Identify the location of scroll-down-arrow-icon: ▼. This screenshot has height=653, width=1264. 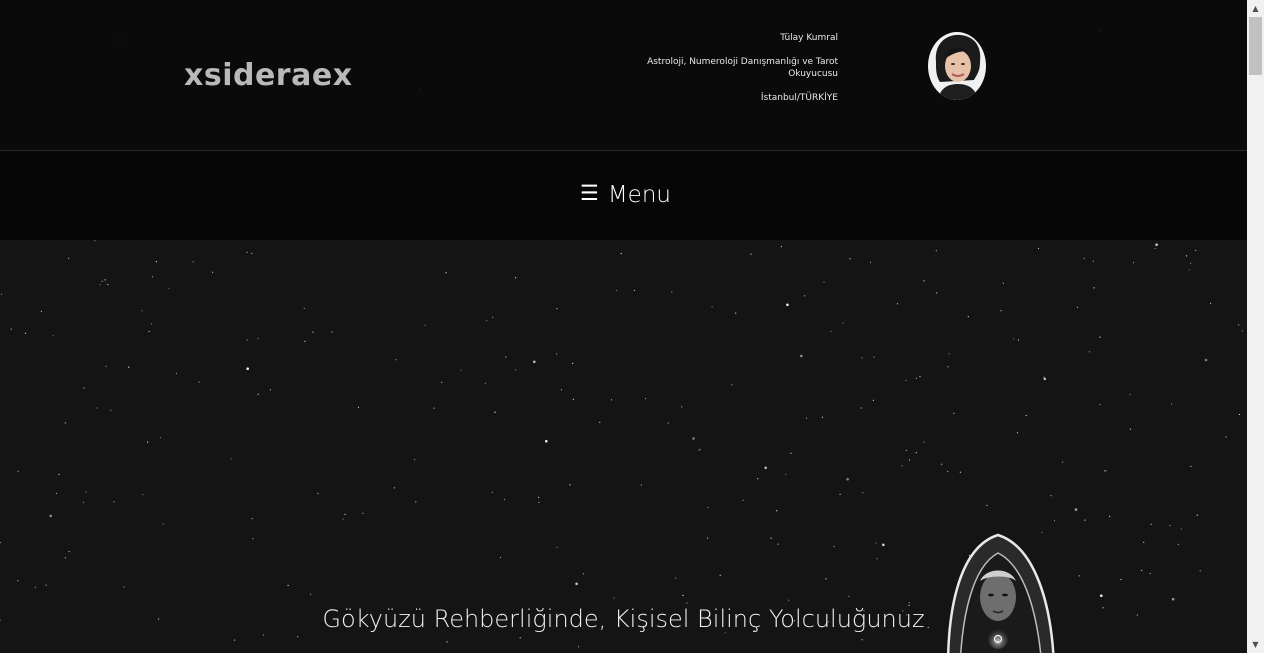
(1255, 644).